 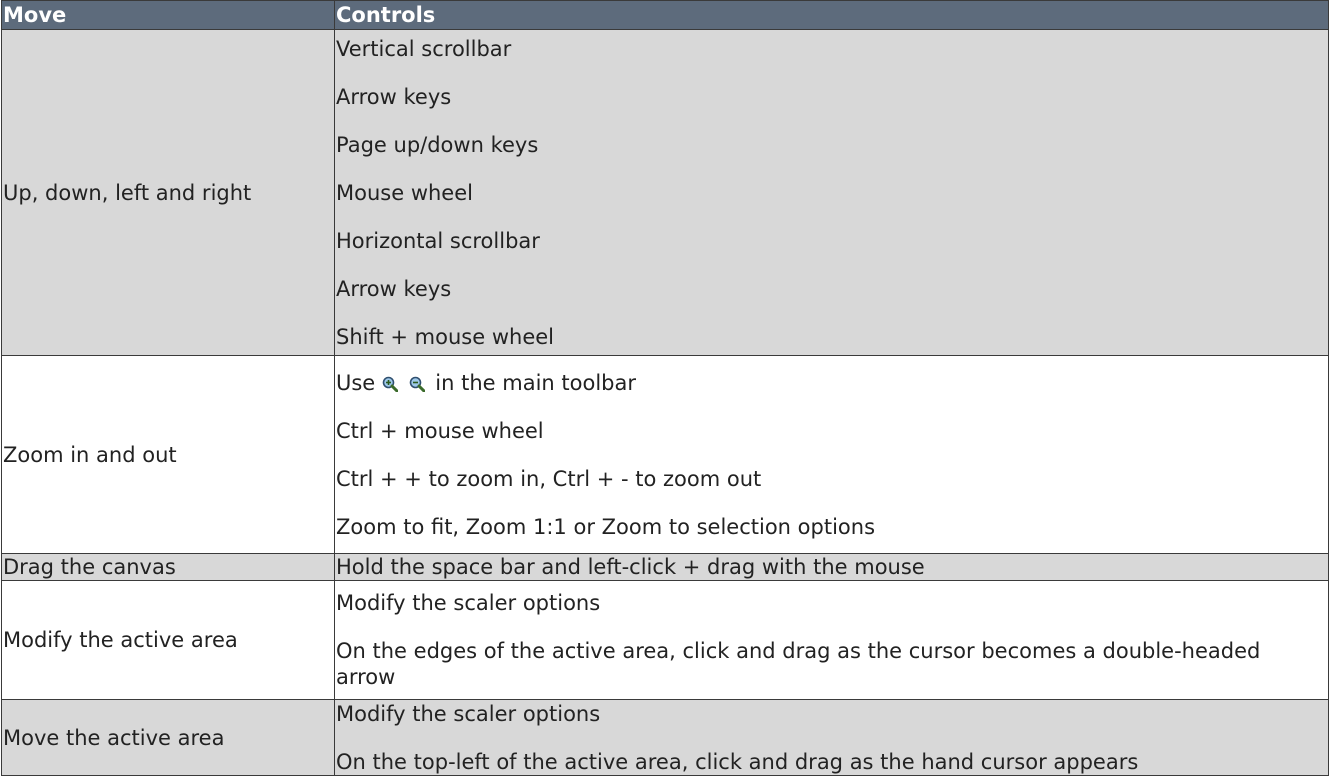 I want to click on move-cell: Zoom in and out, so click(x=168, y=454).